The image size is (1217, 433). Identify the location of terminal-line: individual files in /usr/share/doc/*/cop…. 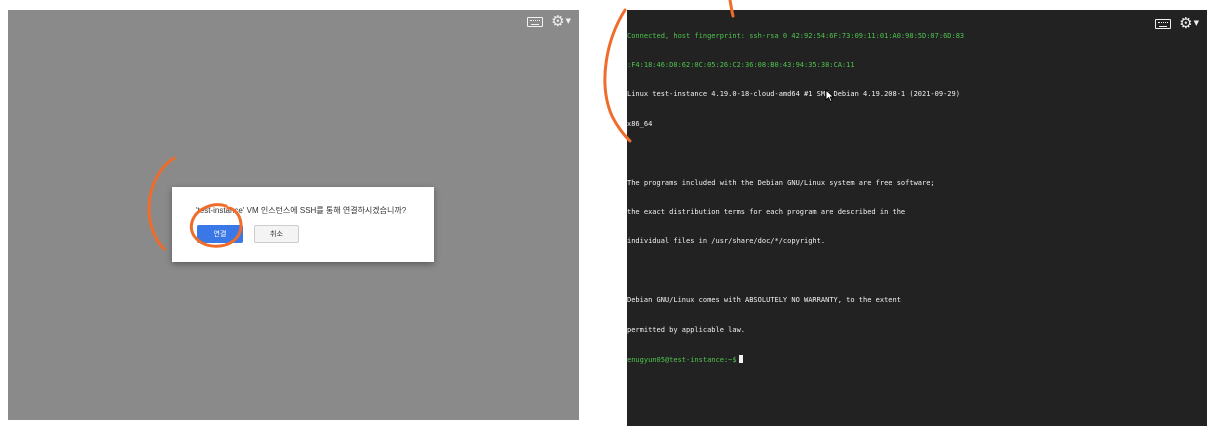
(726, 241).